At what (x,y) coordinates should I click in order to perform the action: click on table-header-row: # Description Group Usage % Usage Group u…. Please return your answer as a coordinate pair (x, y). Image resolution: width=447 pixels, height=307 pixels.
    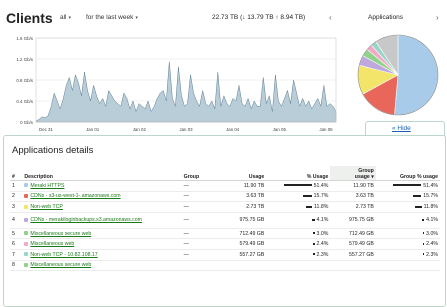
    Looking at the image, I should click on (225, 173).